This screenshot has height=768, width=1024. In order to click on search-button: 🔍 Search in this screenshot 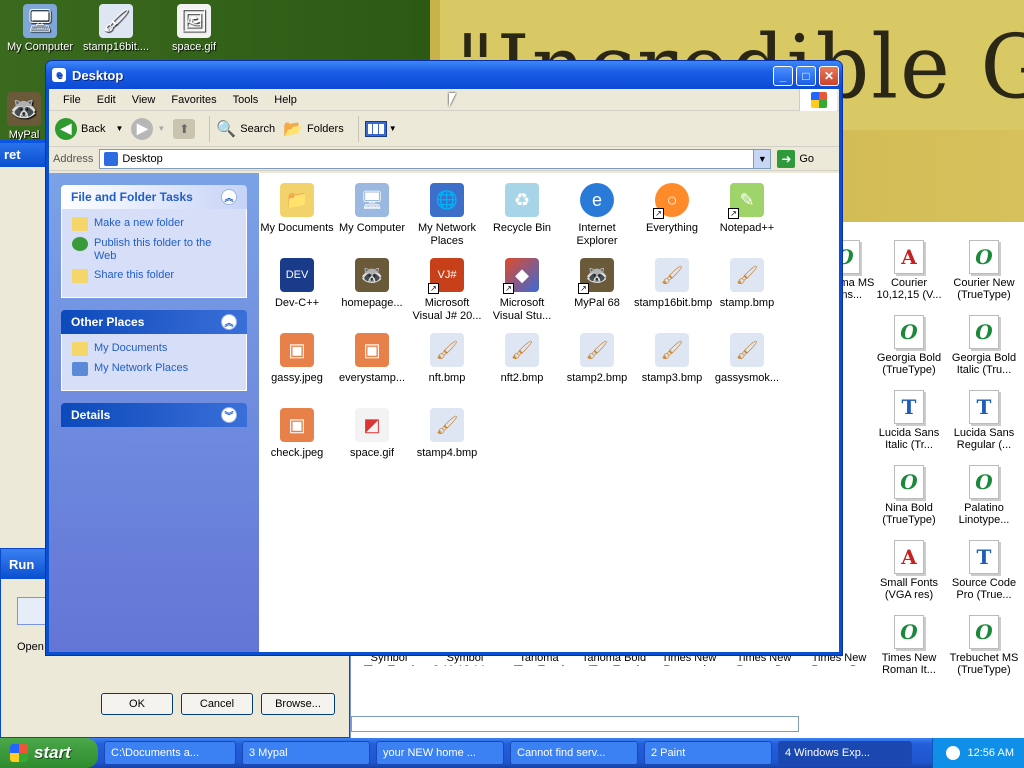, I will do `click(245, 129)`.